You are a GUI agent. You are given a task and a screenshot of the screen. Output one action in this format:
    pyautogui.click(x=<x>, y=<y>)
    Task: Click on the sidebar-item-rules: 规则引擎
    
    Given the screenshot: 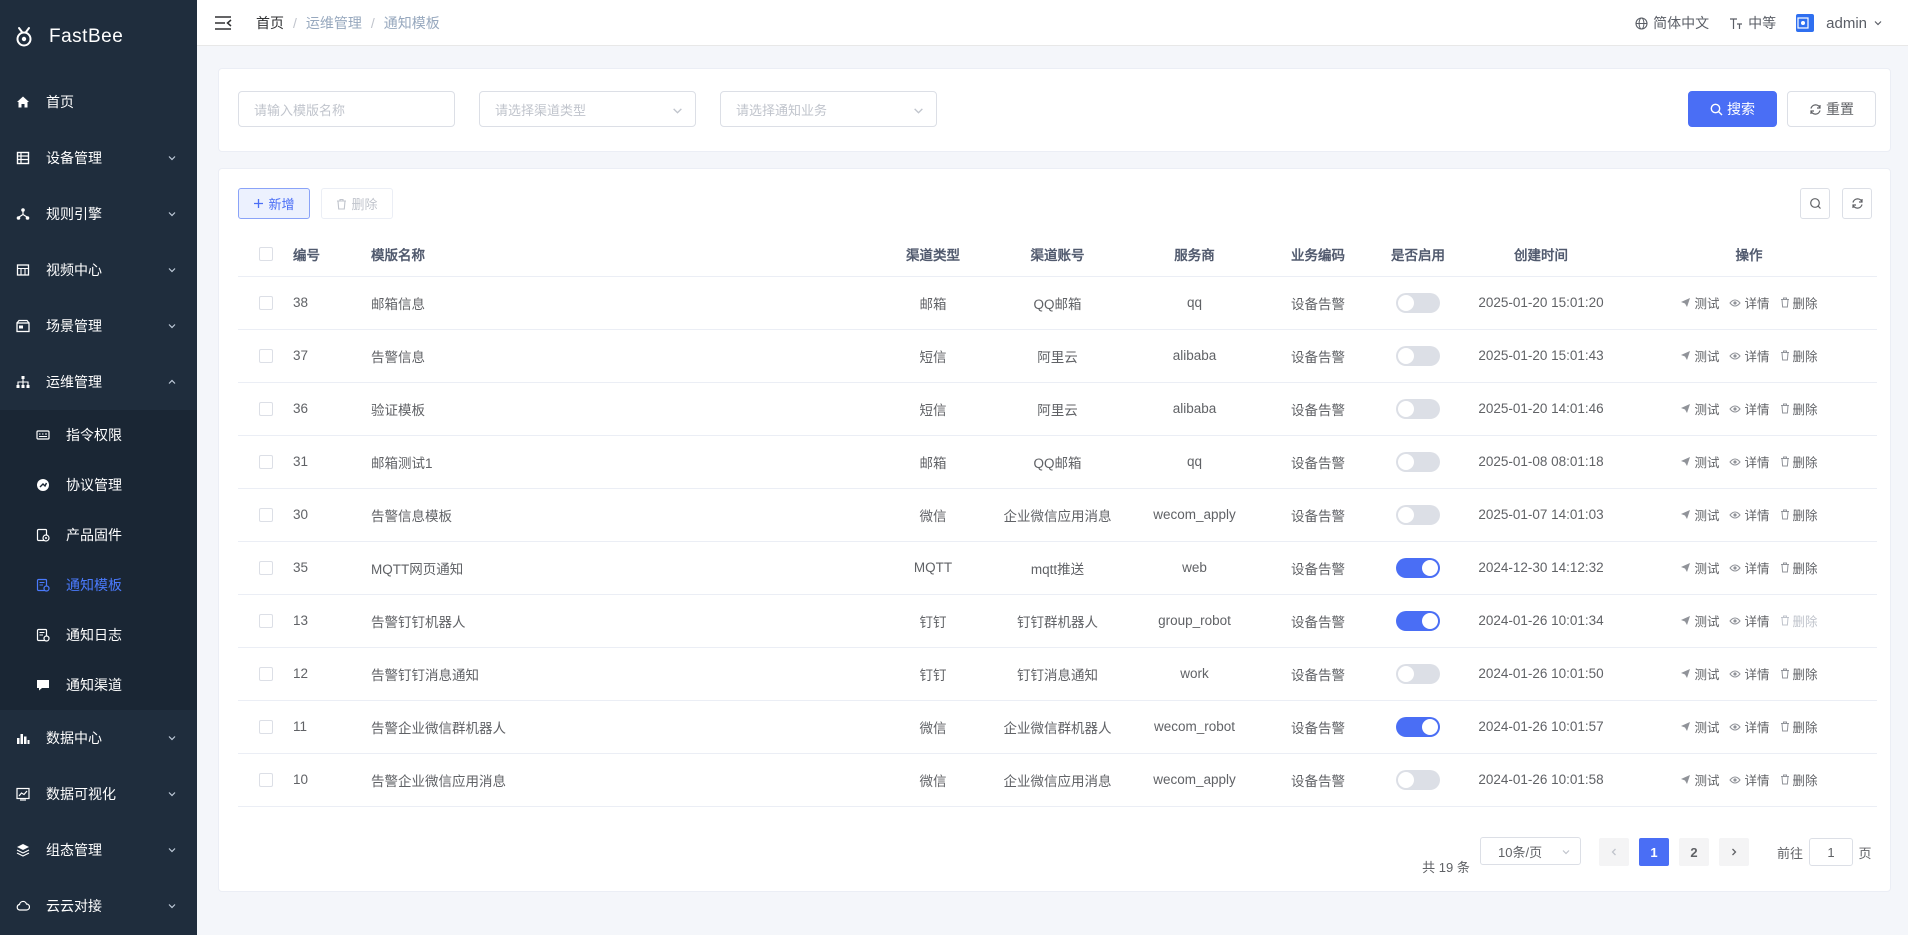 What is the action you would take?
    pyautogui.click(x=98, y=214)
    